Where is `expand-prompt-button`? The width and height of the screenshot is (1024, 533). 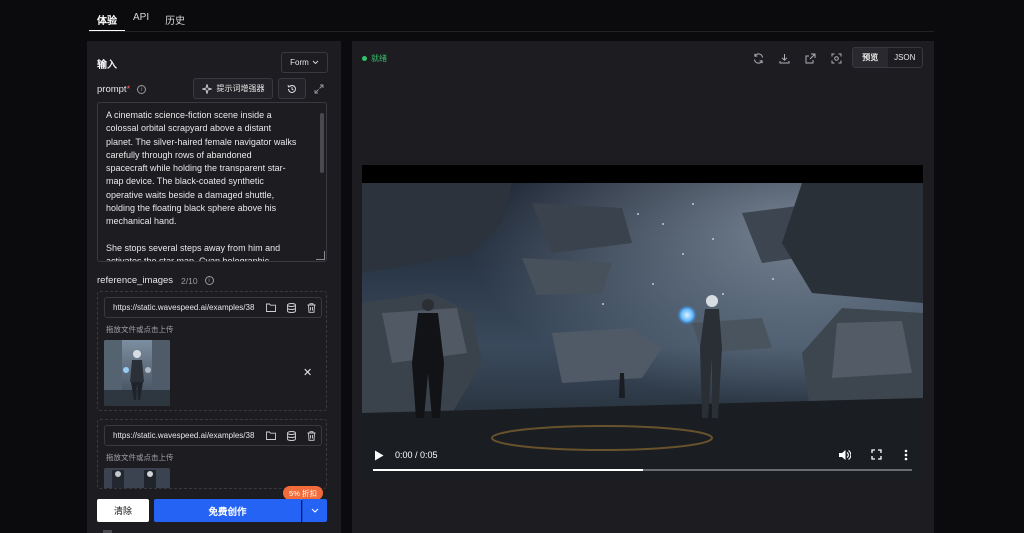 expand-prompt-button is located at coordinates (319, 89).